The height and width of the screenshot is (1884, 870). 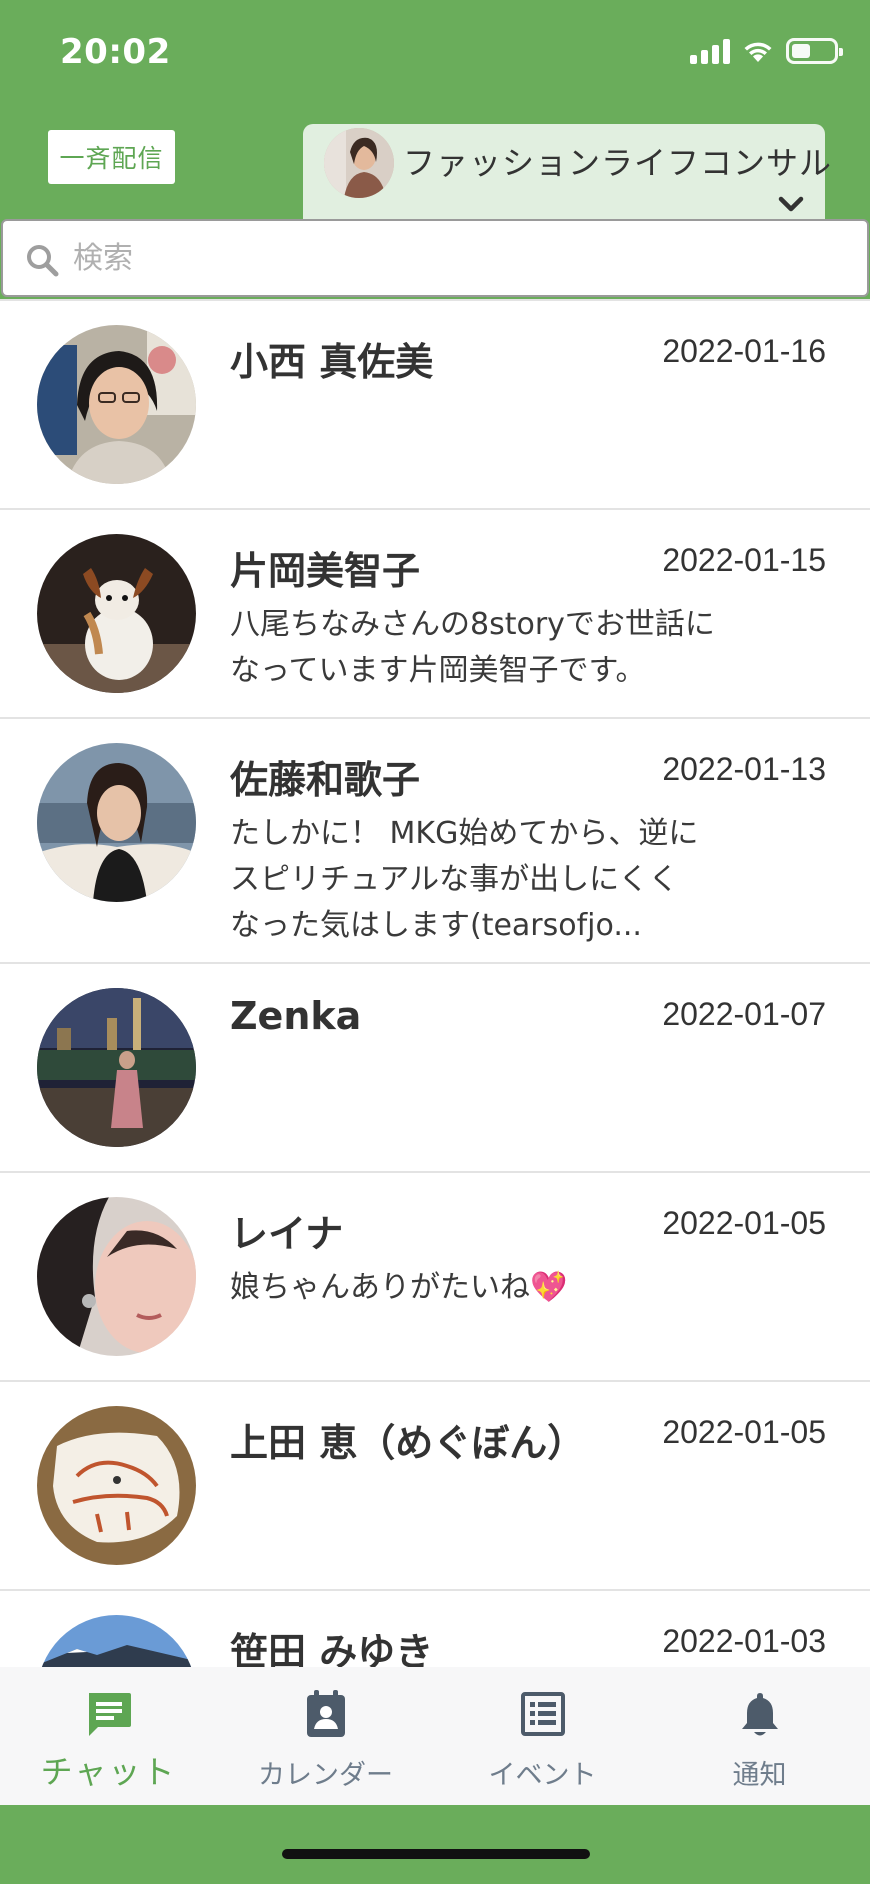 I want to click on message-preview: 八尾ちなみさんの8storyでお世話に なっています片岡美智子です。, so click(x=472, y=647).